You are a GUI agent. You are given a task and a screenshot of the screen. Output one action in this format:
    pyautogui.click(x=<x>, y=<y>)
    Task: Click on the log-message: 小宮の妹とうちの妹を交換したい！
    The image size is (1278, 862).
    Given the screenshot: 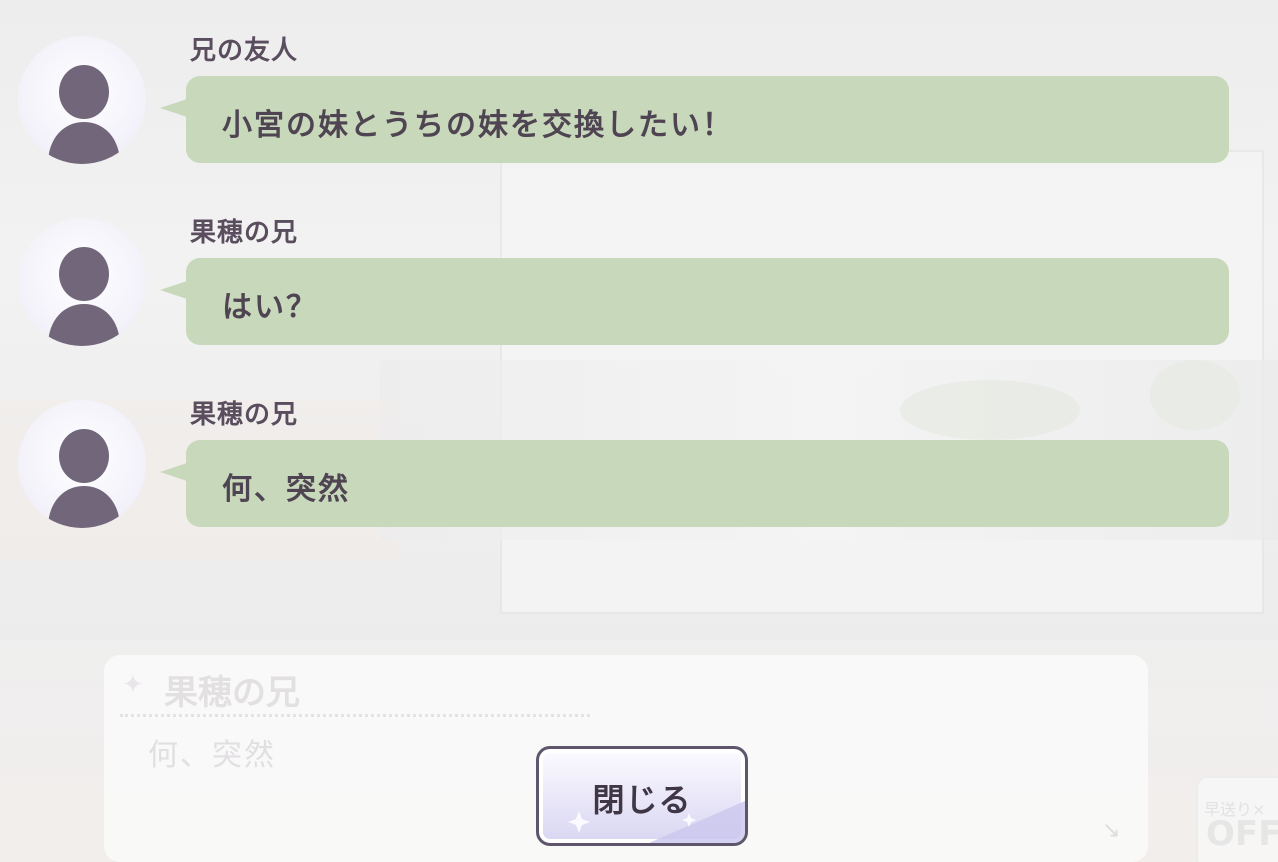 What is the action you would take?
    pyautogui.click(x=478, y=125)
    